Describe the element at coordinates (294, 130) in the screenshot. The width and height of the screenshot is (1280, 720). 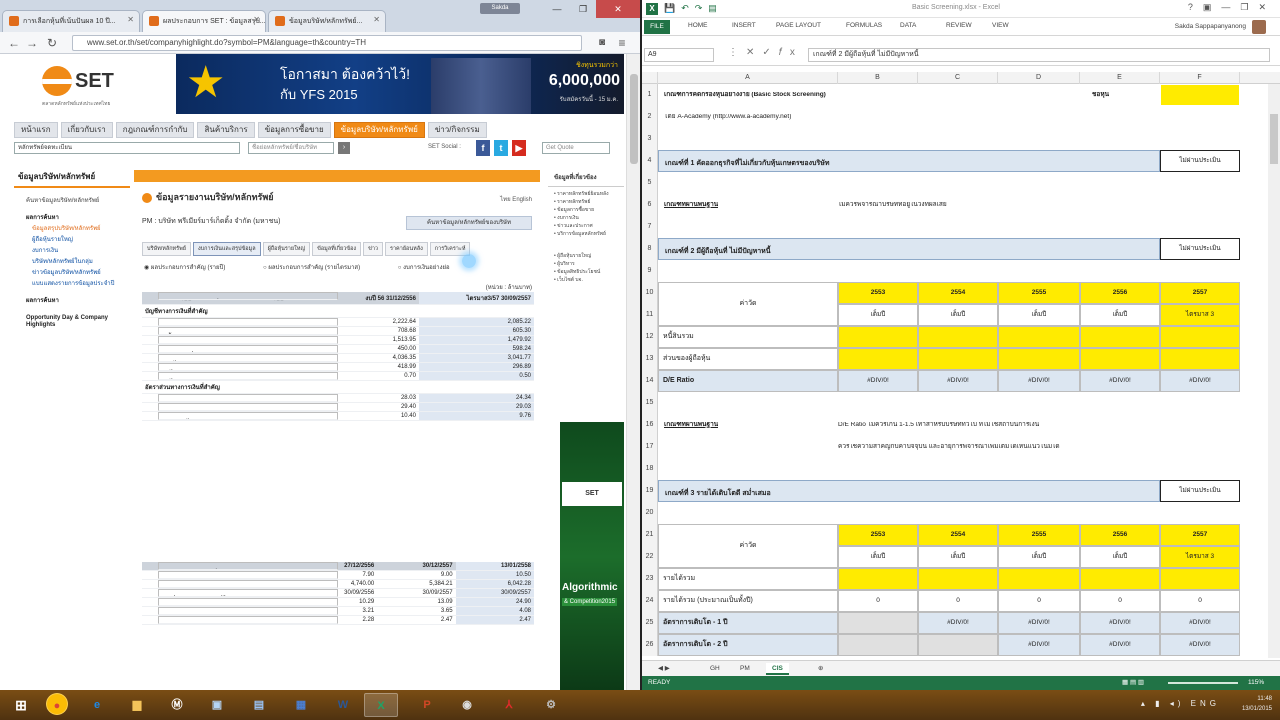
I see `nav-trading-data: ข้อมูลการซื้อขาย` at that location.